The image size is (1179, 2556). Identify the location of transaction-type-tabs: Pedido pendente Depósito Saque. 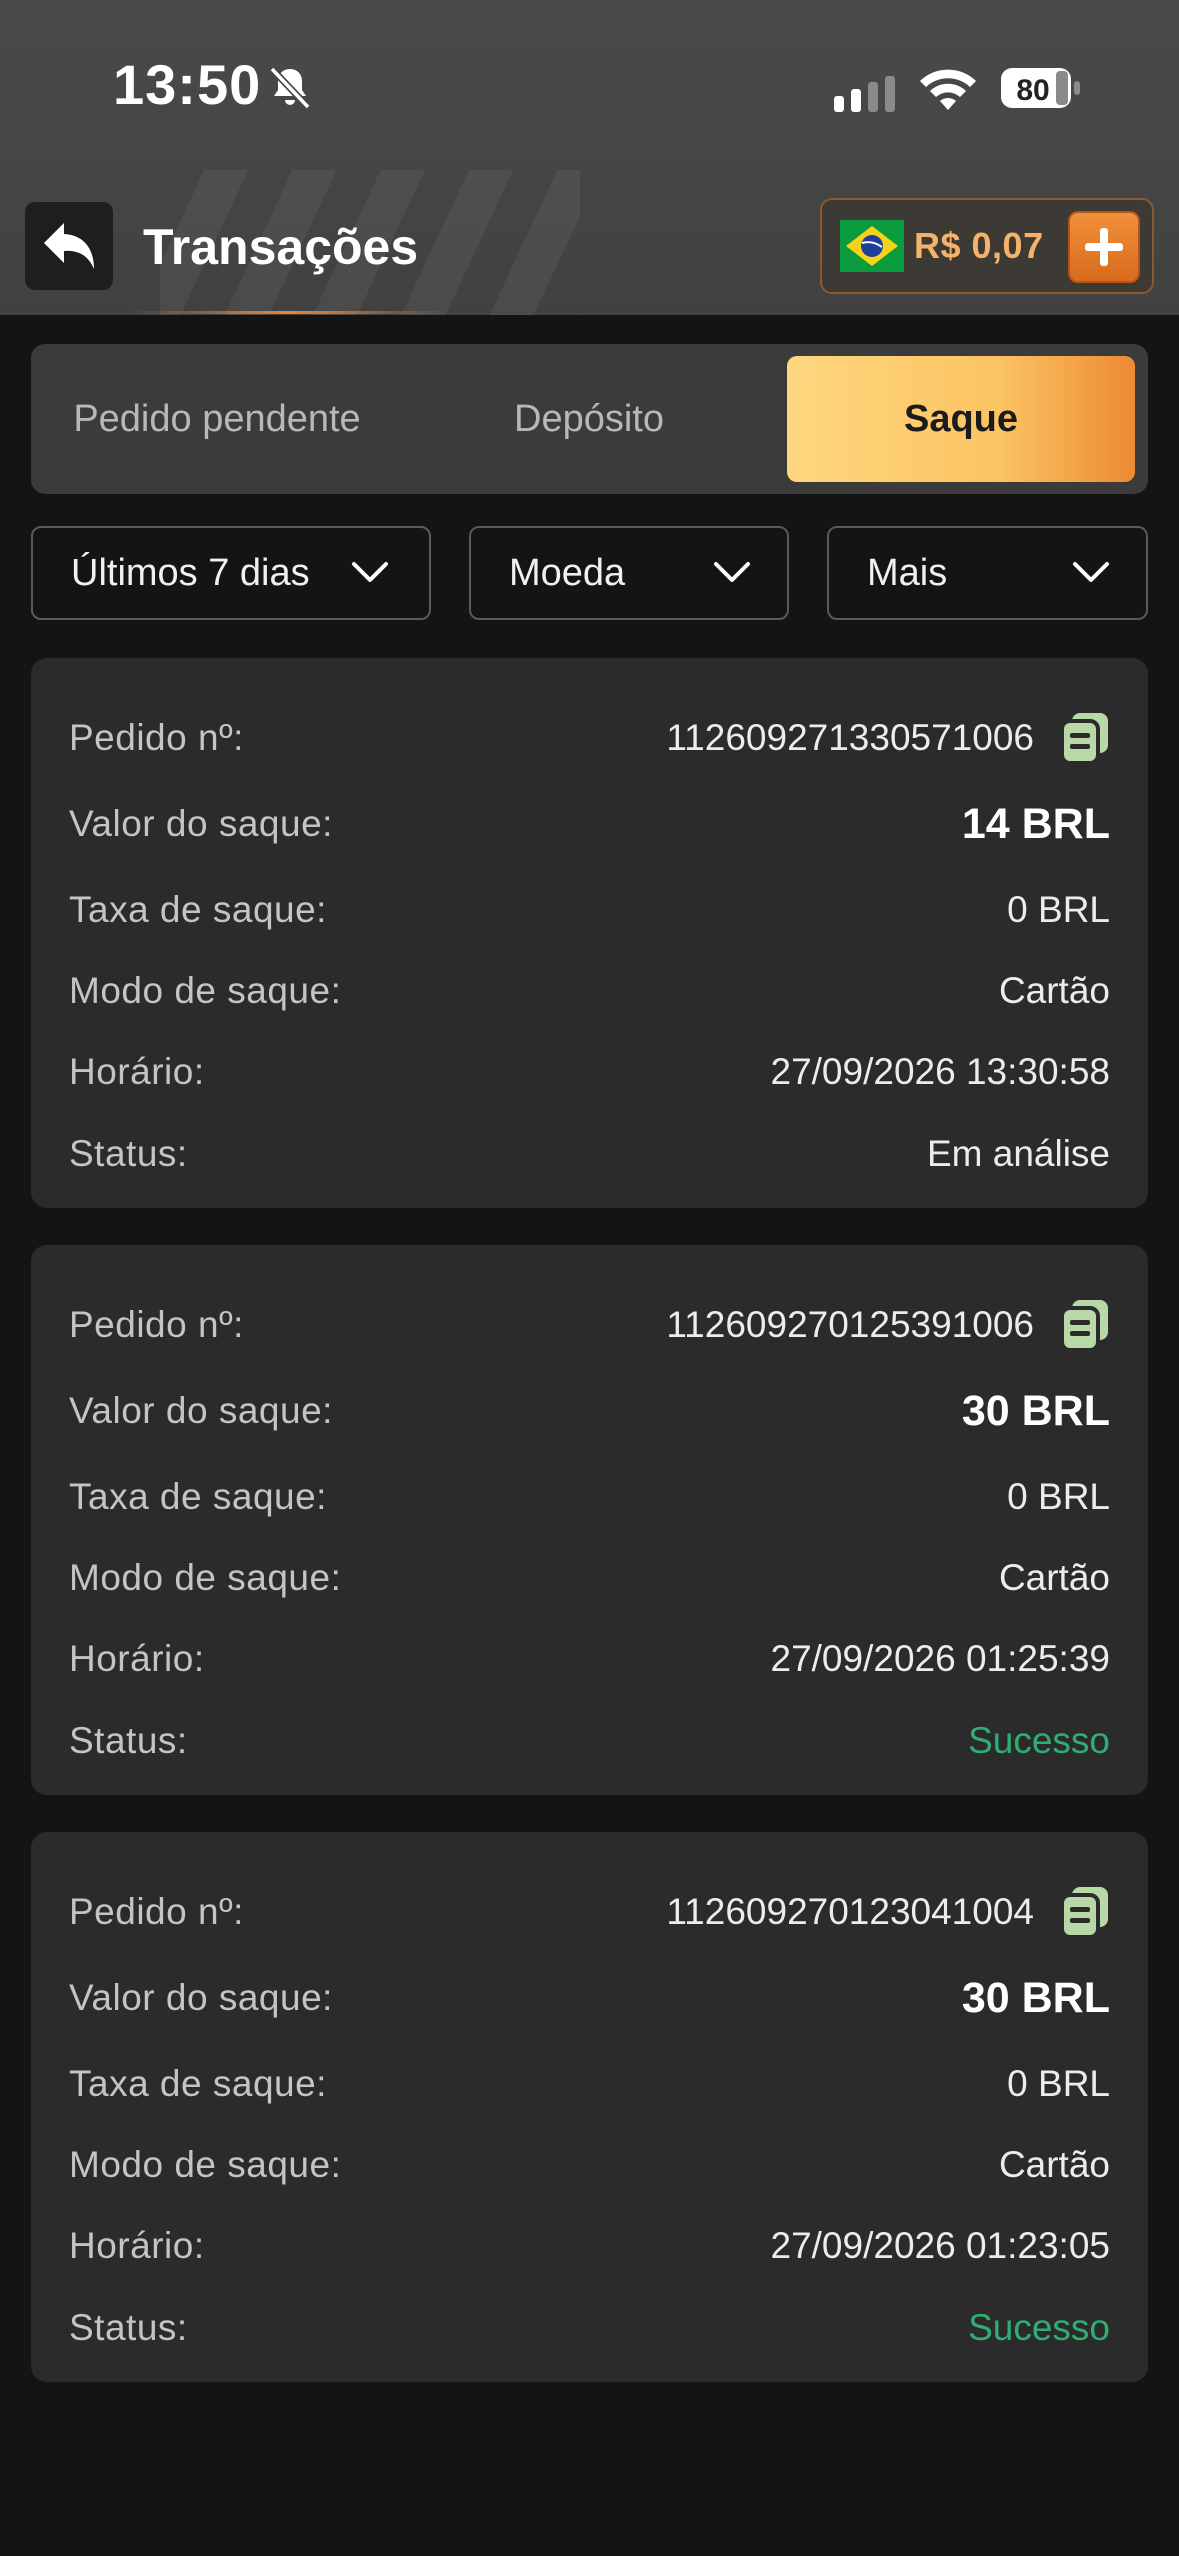
(589, 419).